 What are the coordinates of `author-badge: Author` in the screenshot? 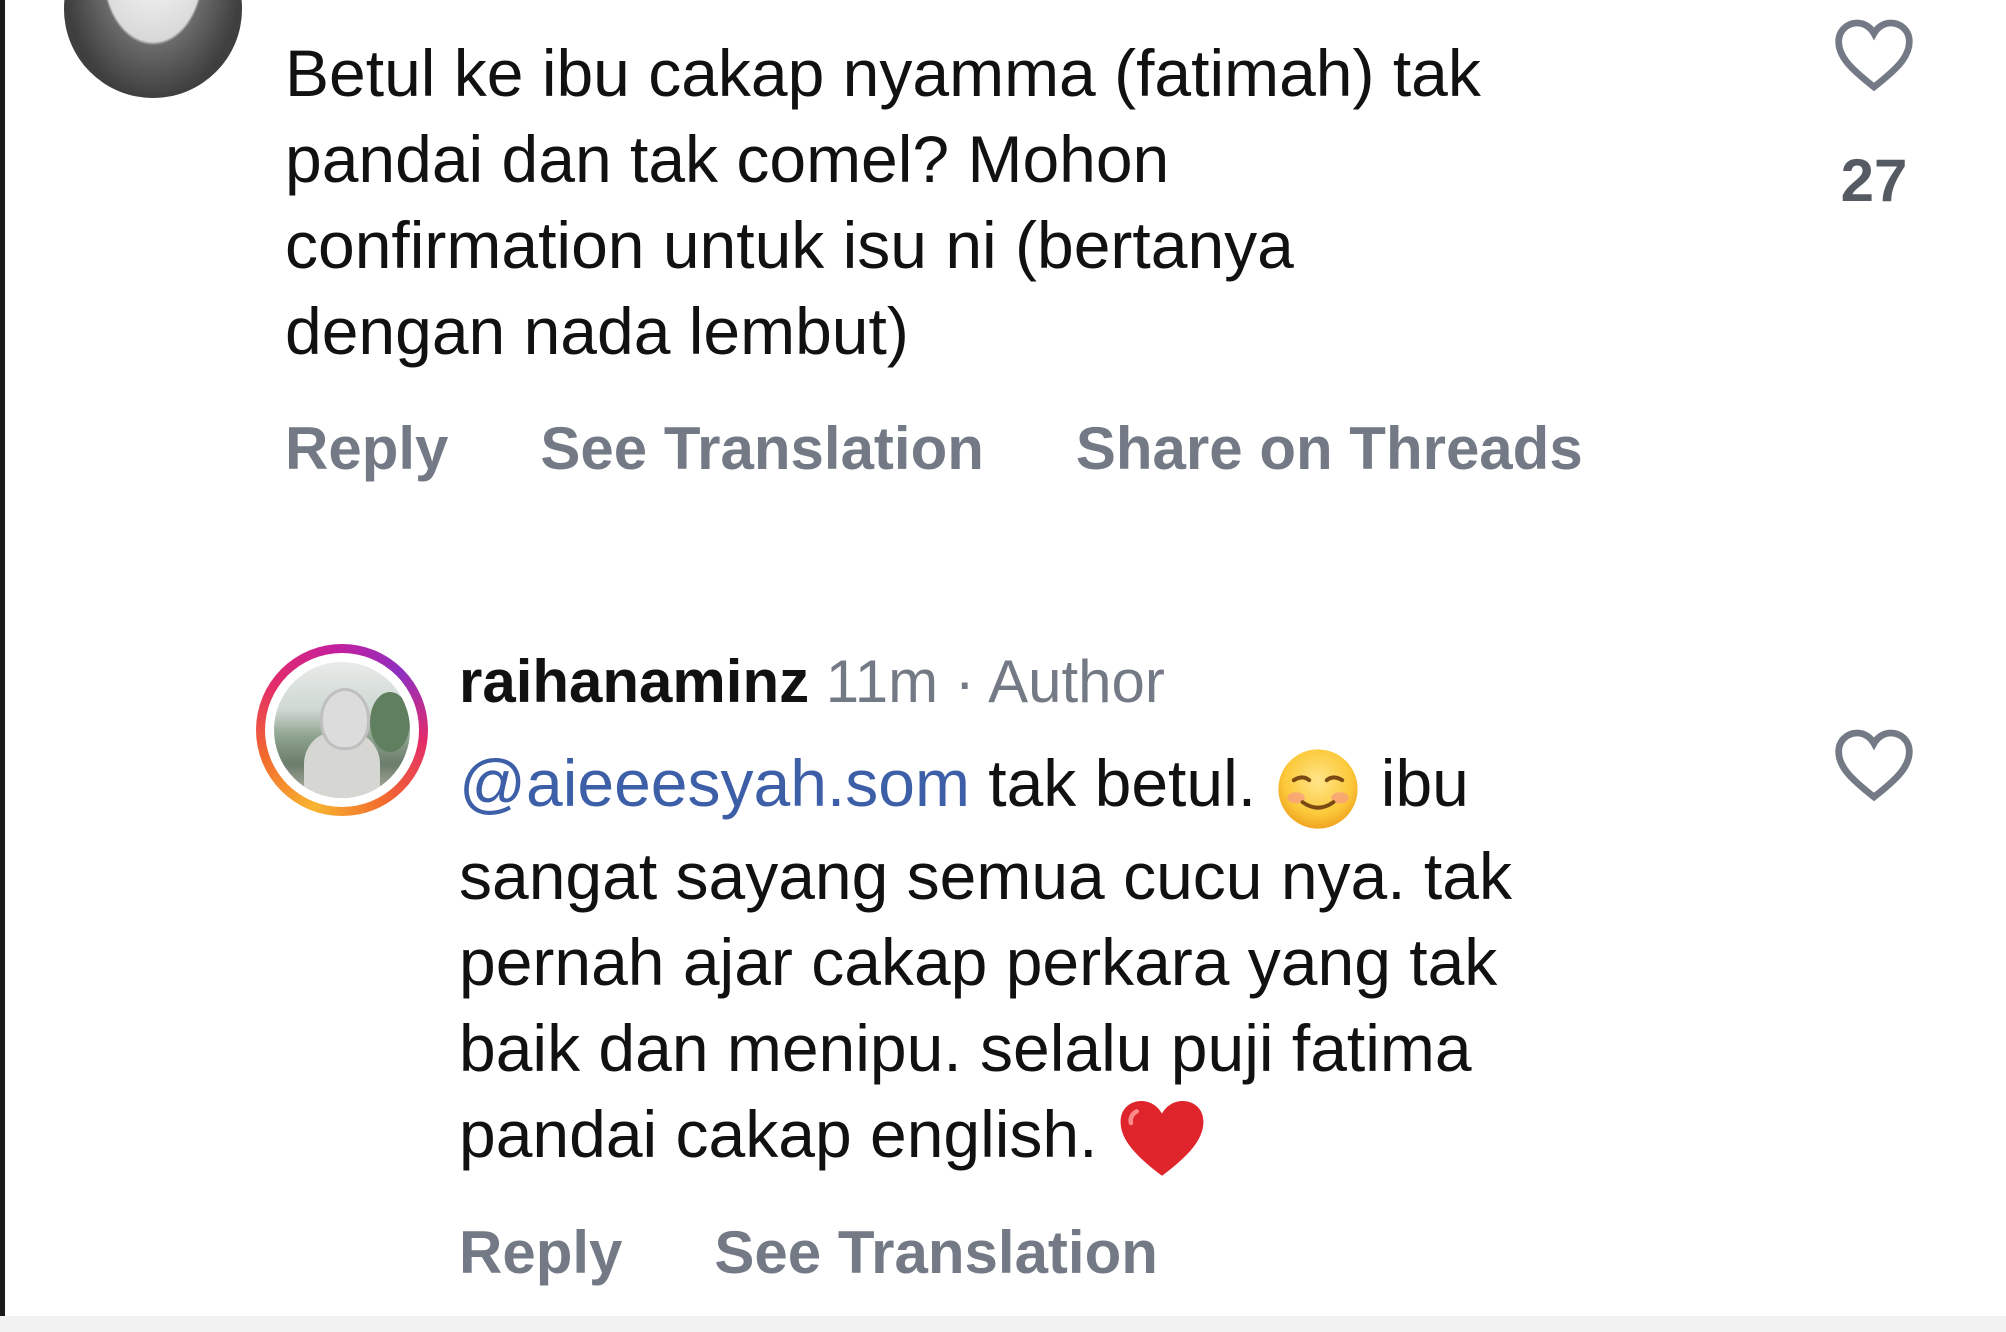 It's located at (1076, 681).